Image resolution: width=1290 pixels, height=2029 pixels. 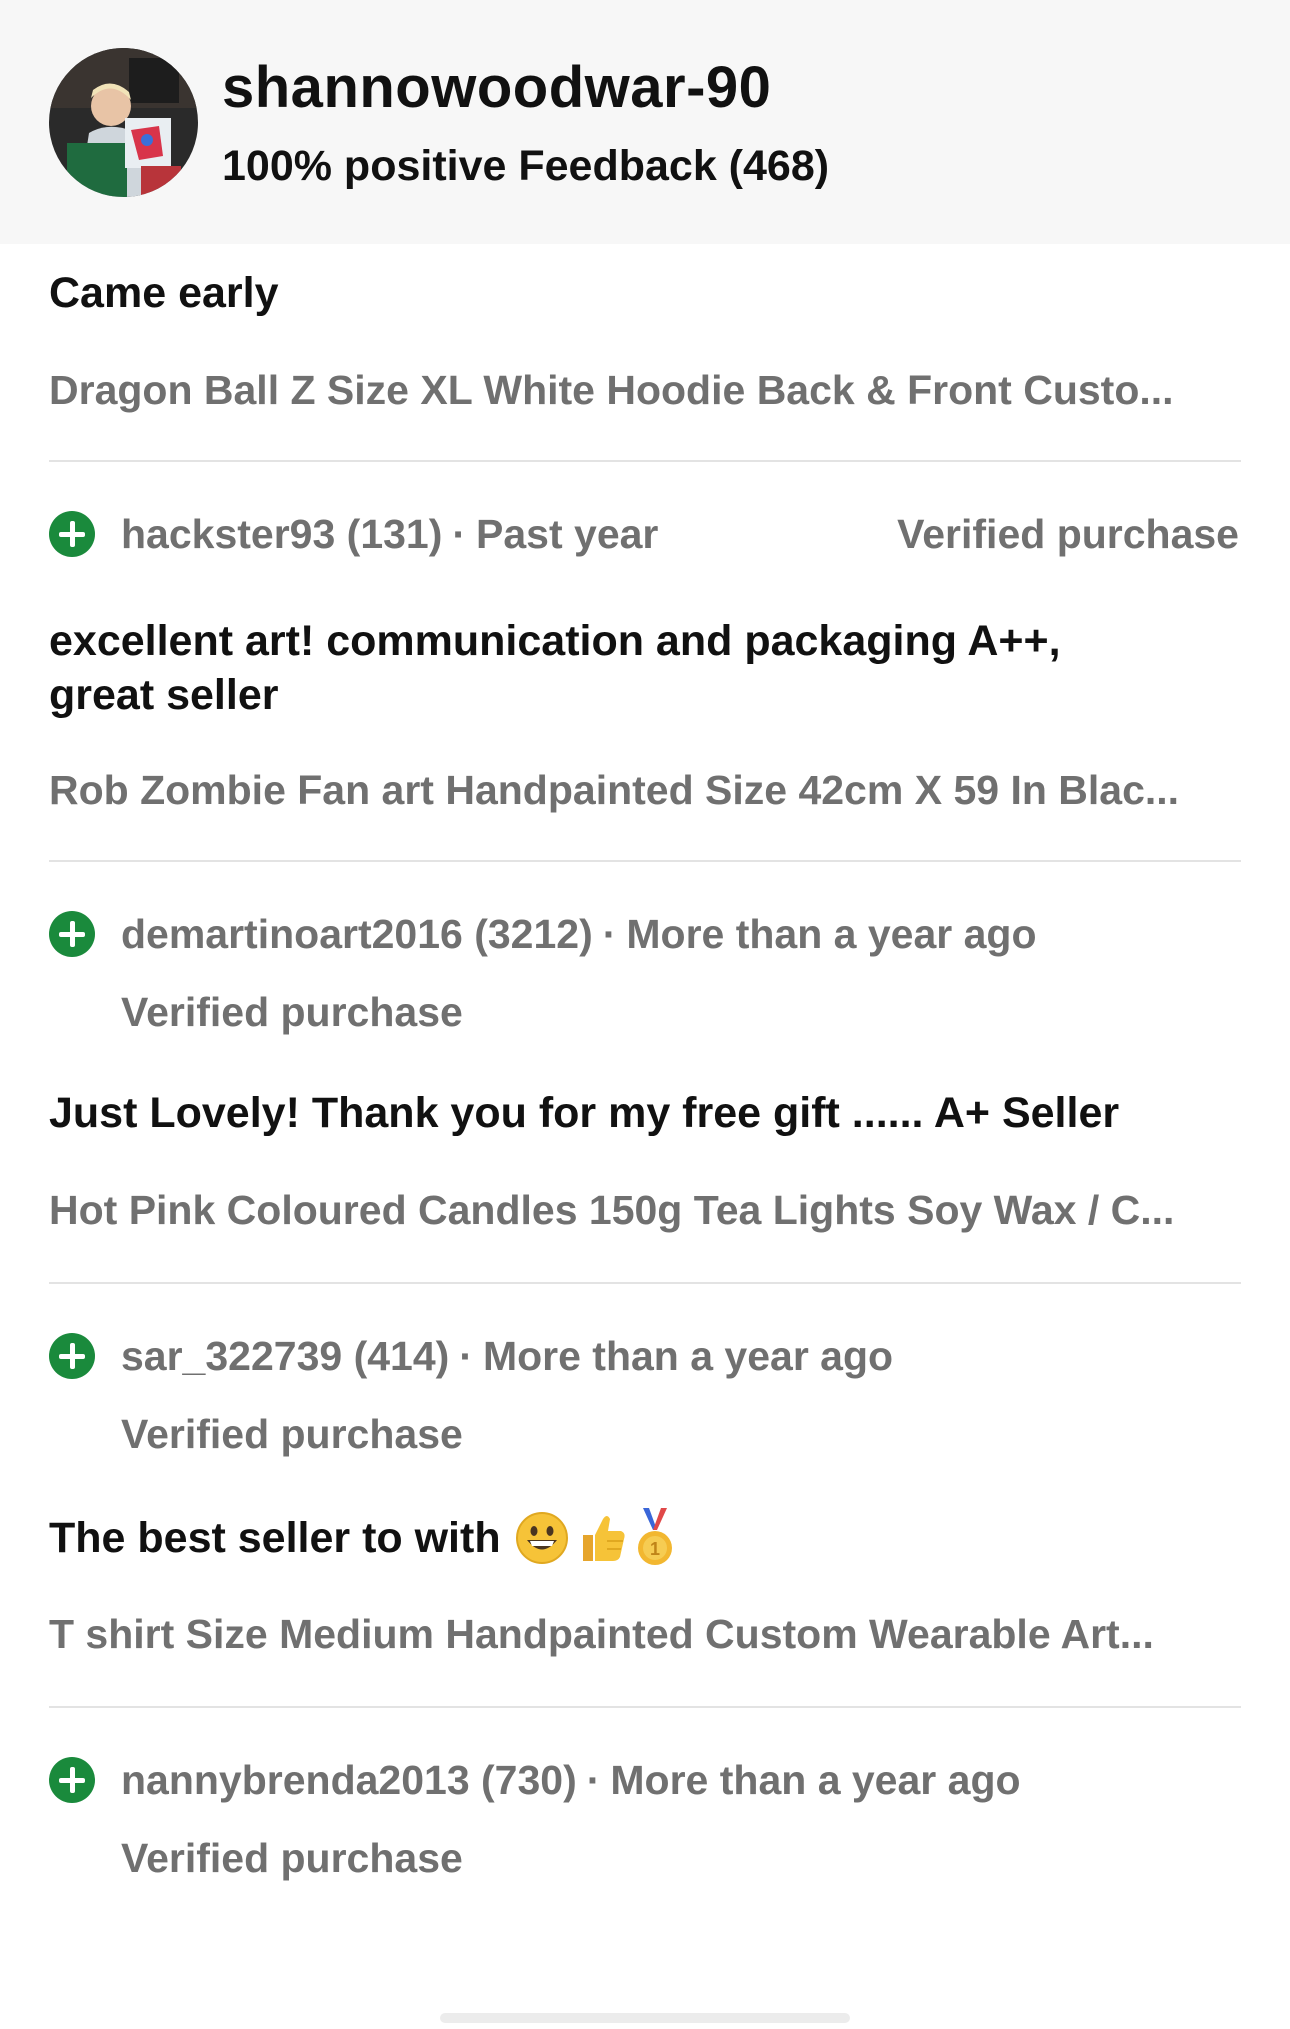 I want to click on review-comment: The best seller to with 1, so click(x=645, y=1538).